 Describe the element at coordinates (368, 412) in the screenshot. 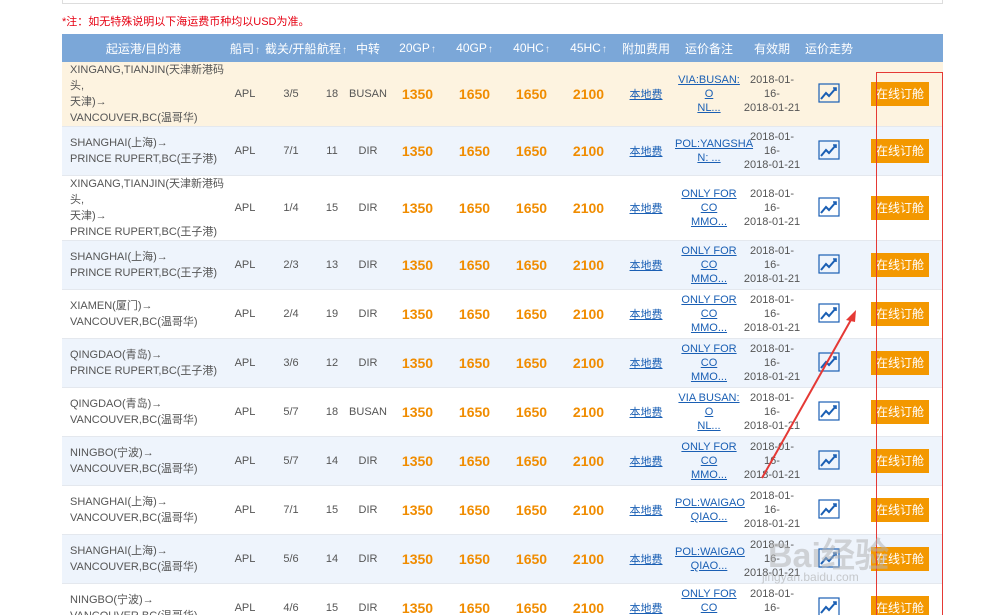

I see `transfer-cell: BUSAN` at that location.